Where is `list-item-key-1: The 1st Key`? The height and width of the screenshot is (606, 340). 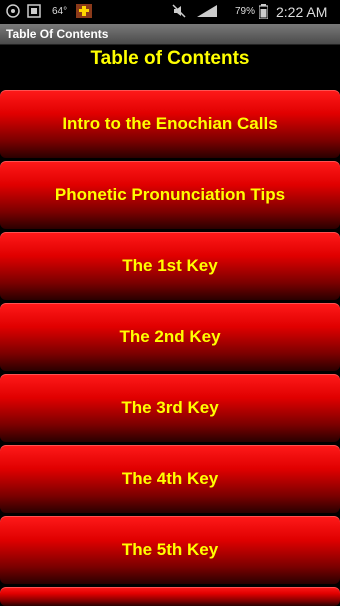 list-item-key-1: The 1st Key is located at coordinates (170, 266).